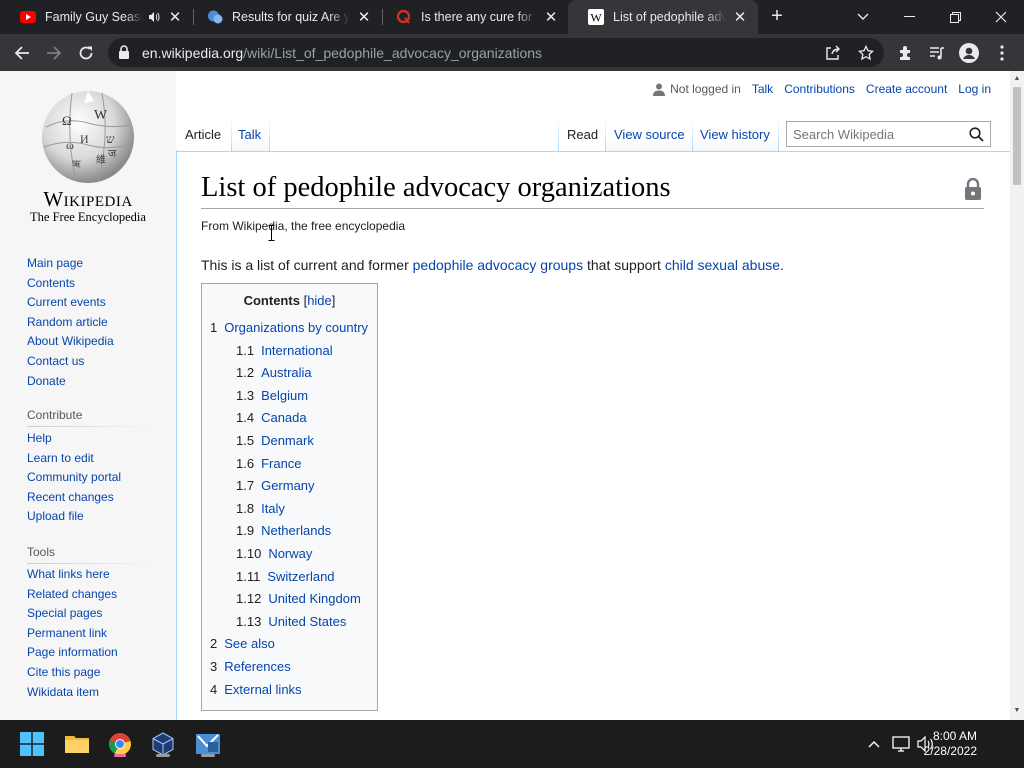 Image resolution: width=1024 pixels, height=768 pixels. Describe the element at coordinates (96, 17) in the screenshot. I see `browser-tab-1: Family Guy Season ✕` at that location.